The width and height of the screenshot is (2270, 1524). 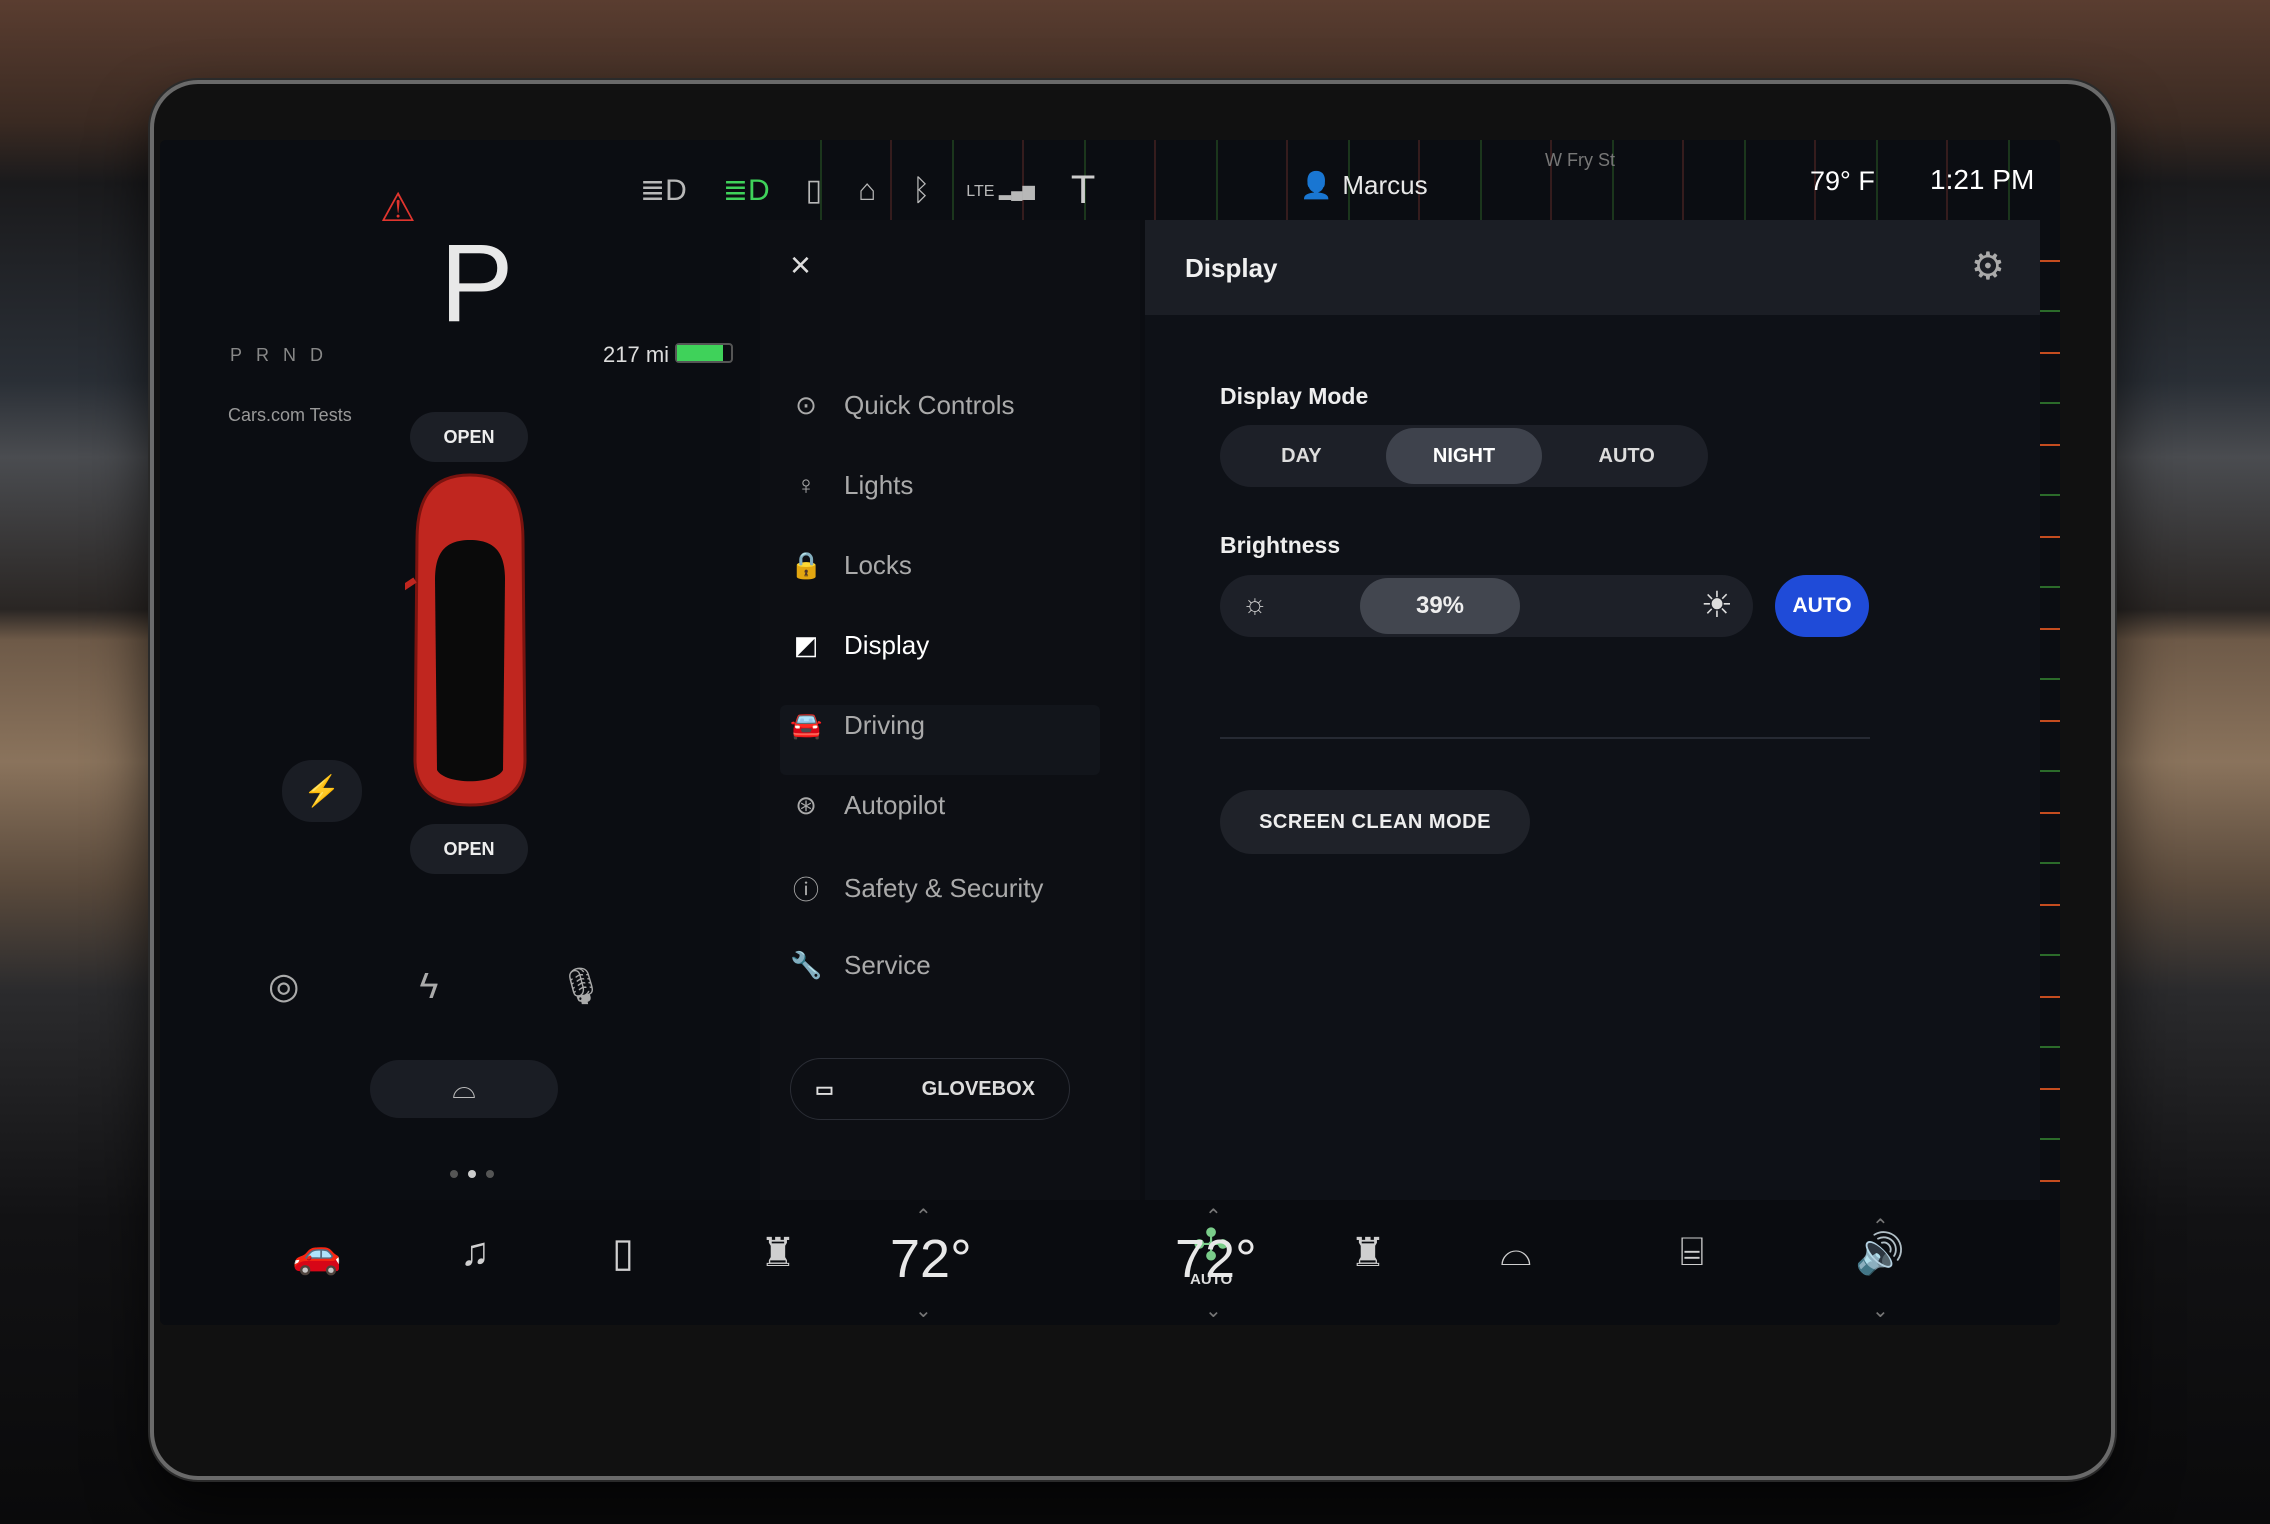 What do you see at coordinates (887, 965) in the screenshot?
I see `menu-item-label: Service` at bounding box center [887, 965].